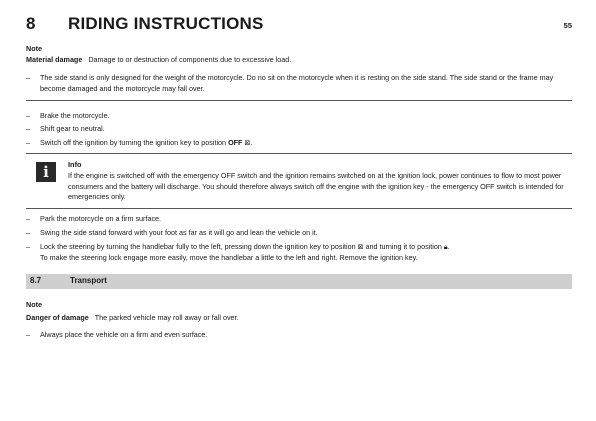 The image size is (596, 421). I want to click on page-header: 8 RIDING INSTRUCTIONS 55, so click(299, 25).